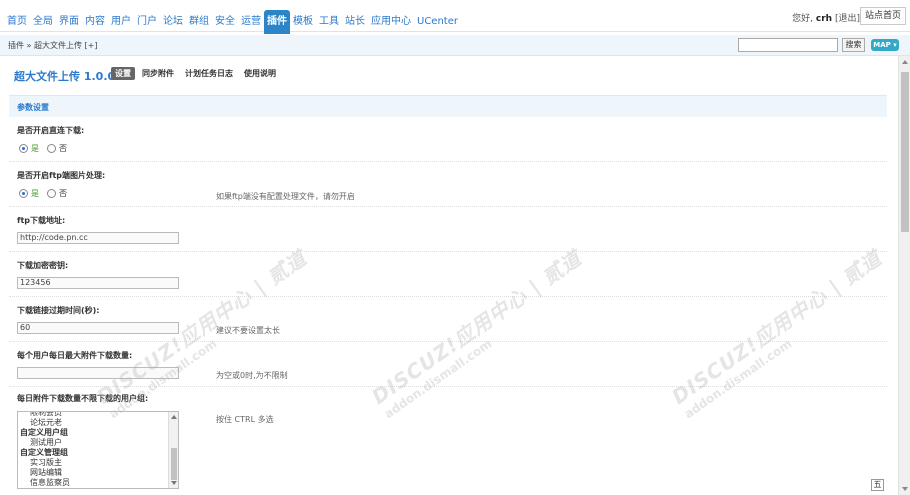 The height and width of the screenshot is (495, 910). What do you see at coordinates (121, 24) in the screenshot?
I see `nav-item: 用户` at bounding box center [121, 24].